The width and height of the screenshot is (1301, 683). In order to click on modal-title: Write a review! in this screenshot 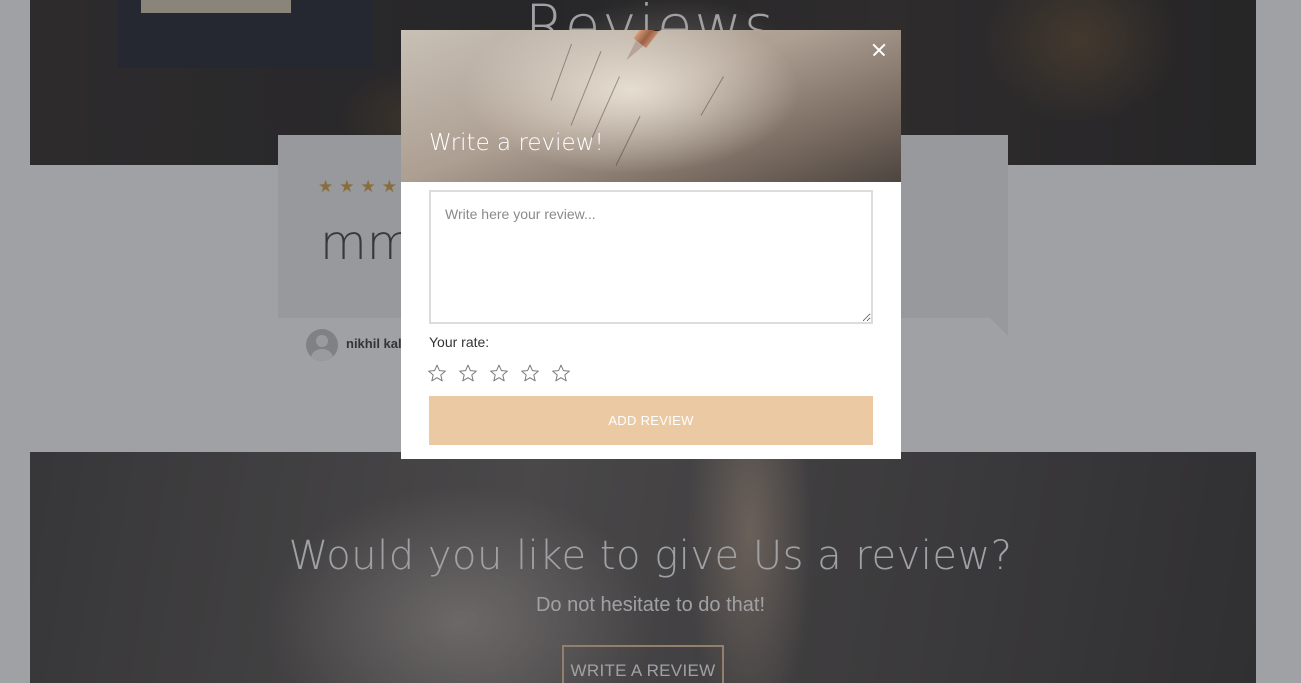, I will do `click(516, 143)`.